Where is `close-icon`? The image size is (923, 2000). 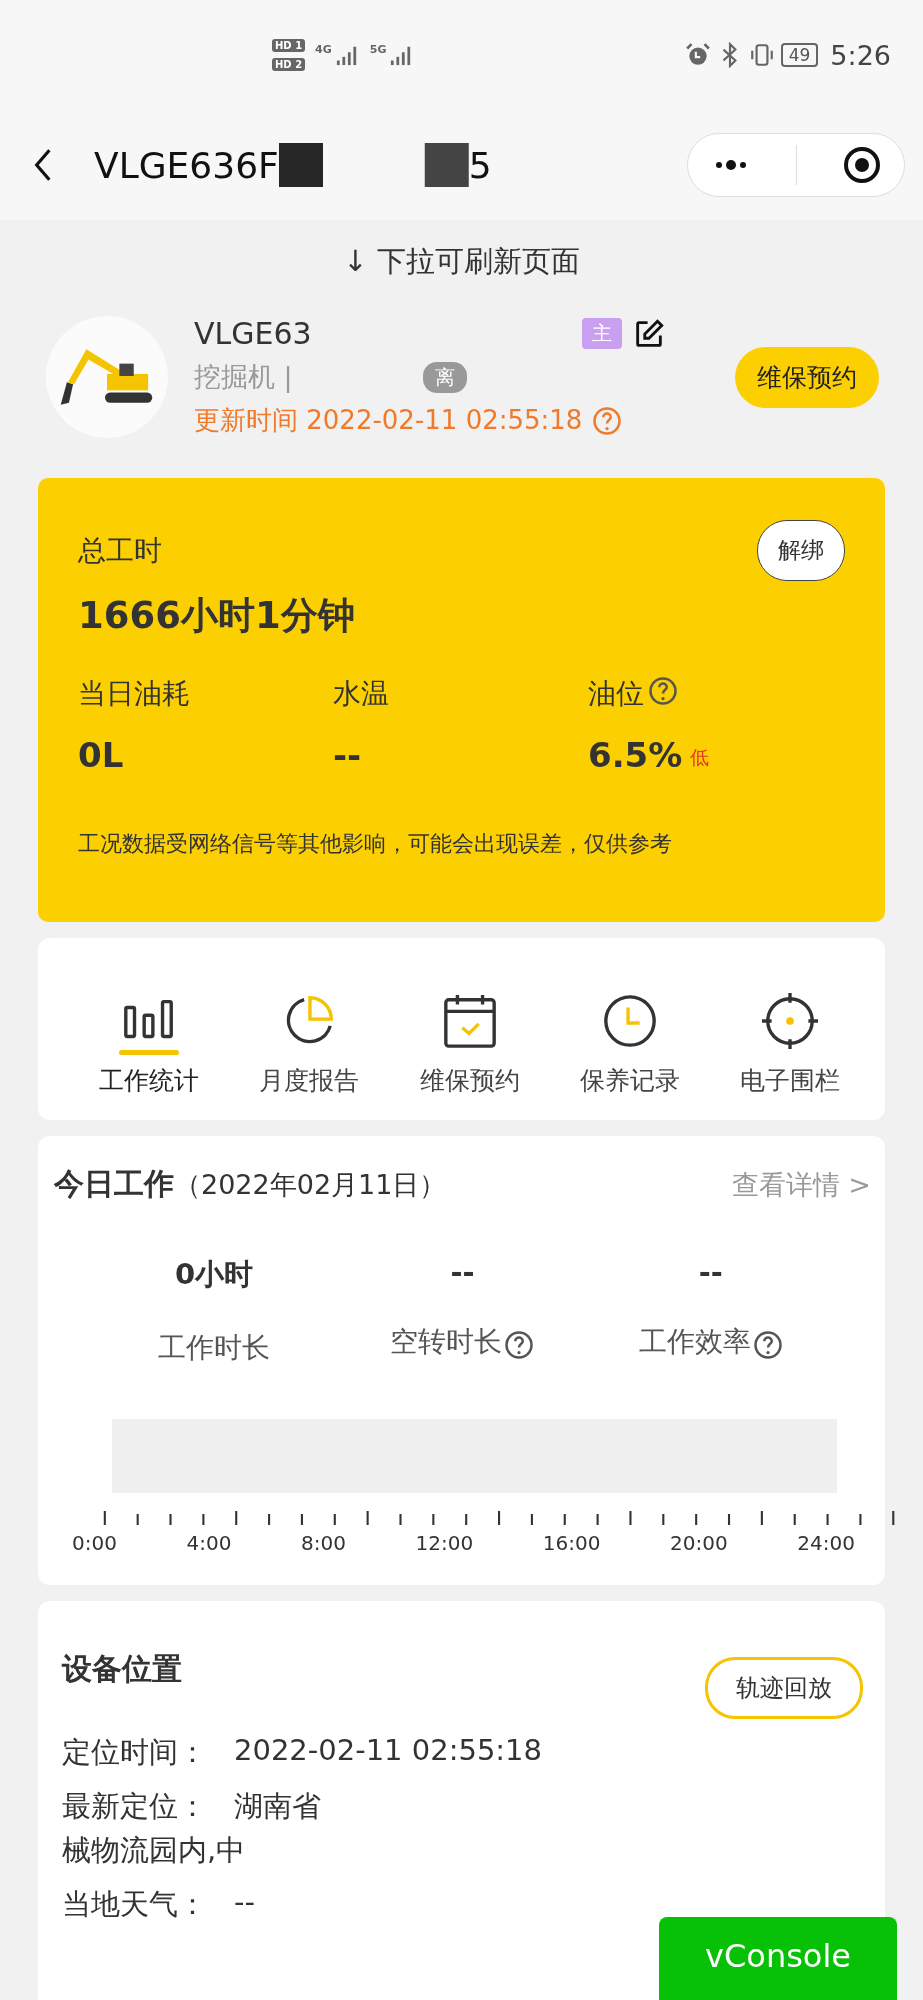
close-icon is located at coordinates (861, 165).